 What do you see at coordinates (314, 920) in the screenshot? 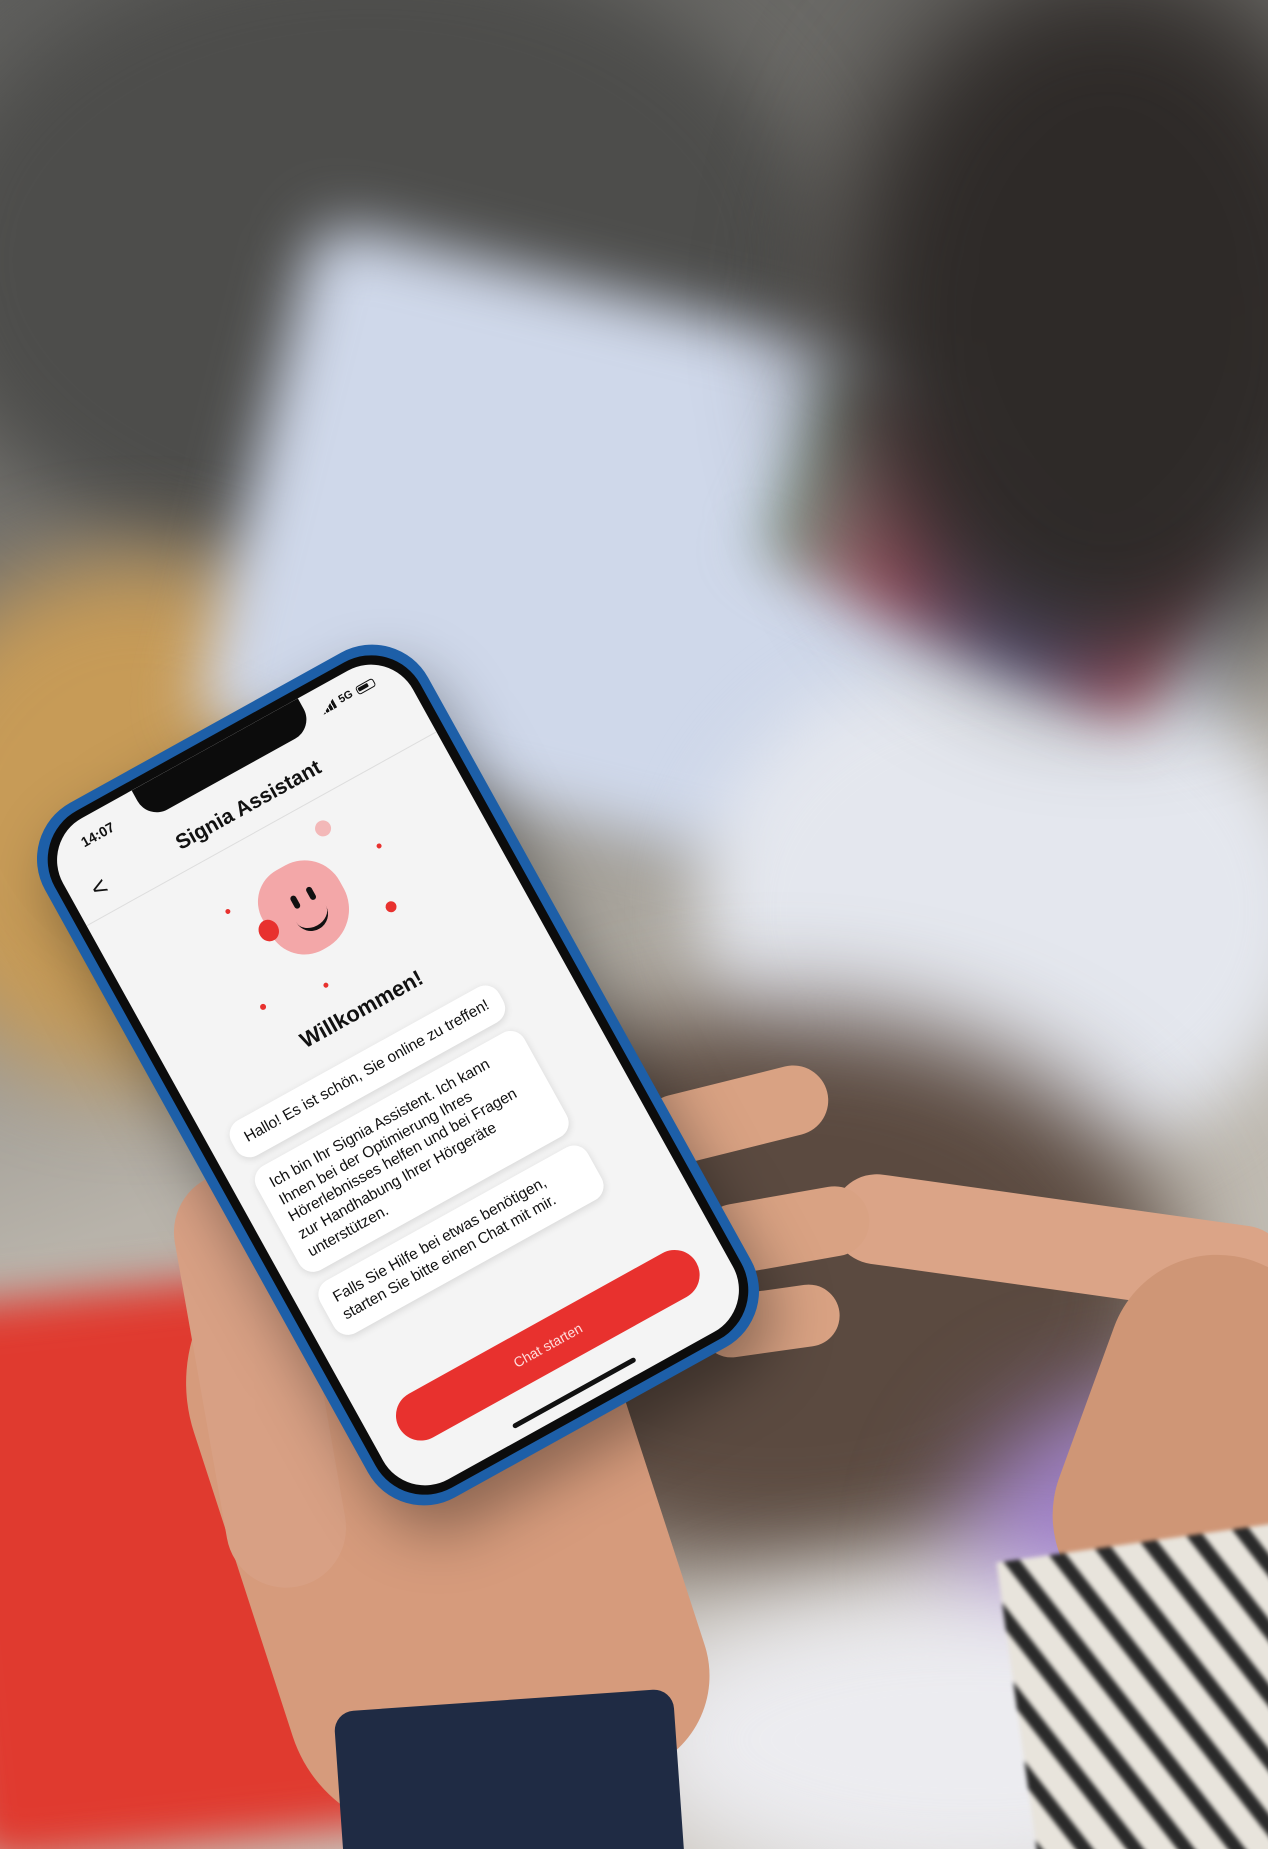
I see `face-mouth` at bounding box center [314, 920].